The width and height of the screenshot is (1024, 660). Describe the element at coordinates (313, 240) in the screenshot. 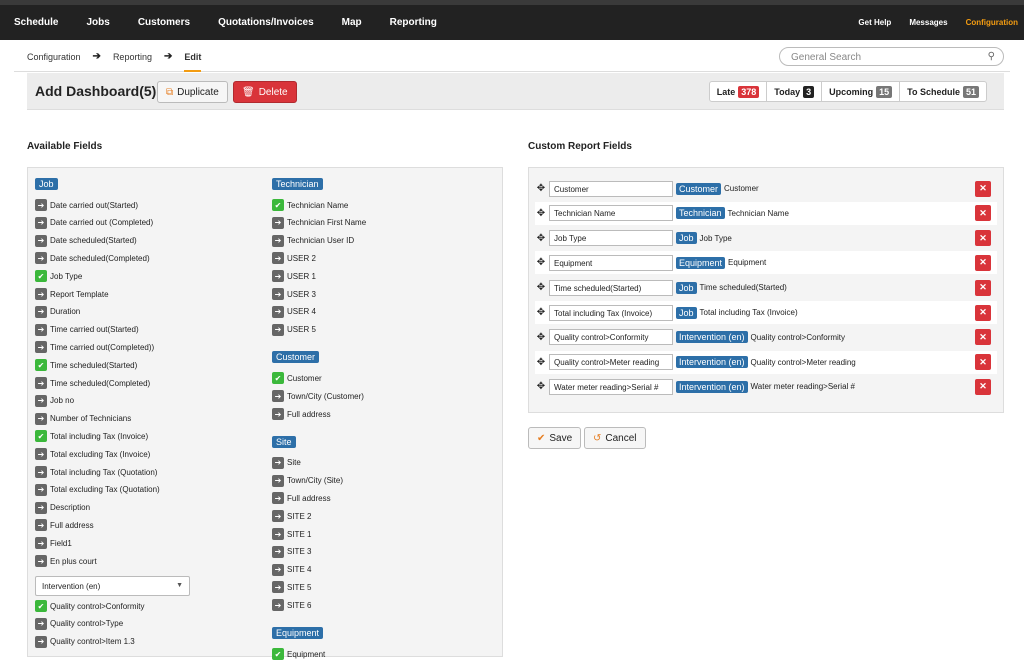

I see `field-item: ➔ Technician User ID` at that location.